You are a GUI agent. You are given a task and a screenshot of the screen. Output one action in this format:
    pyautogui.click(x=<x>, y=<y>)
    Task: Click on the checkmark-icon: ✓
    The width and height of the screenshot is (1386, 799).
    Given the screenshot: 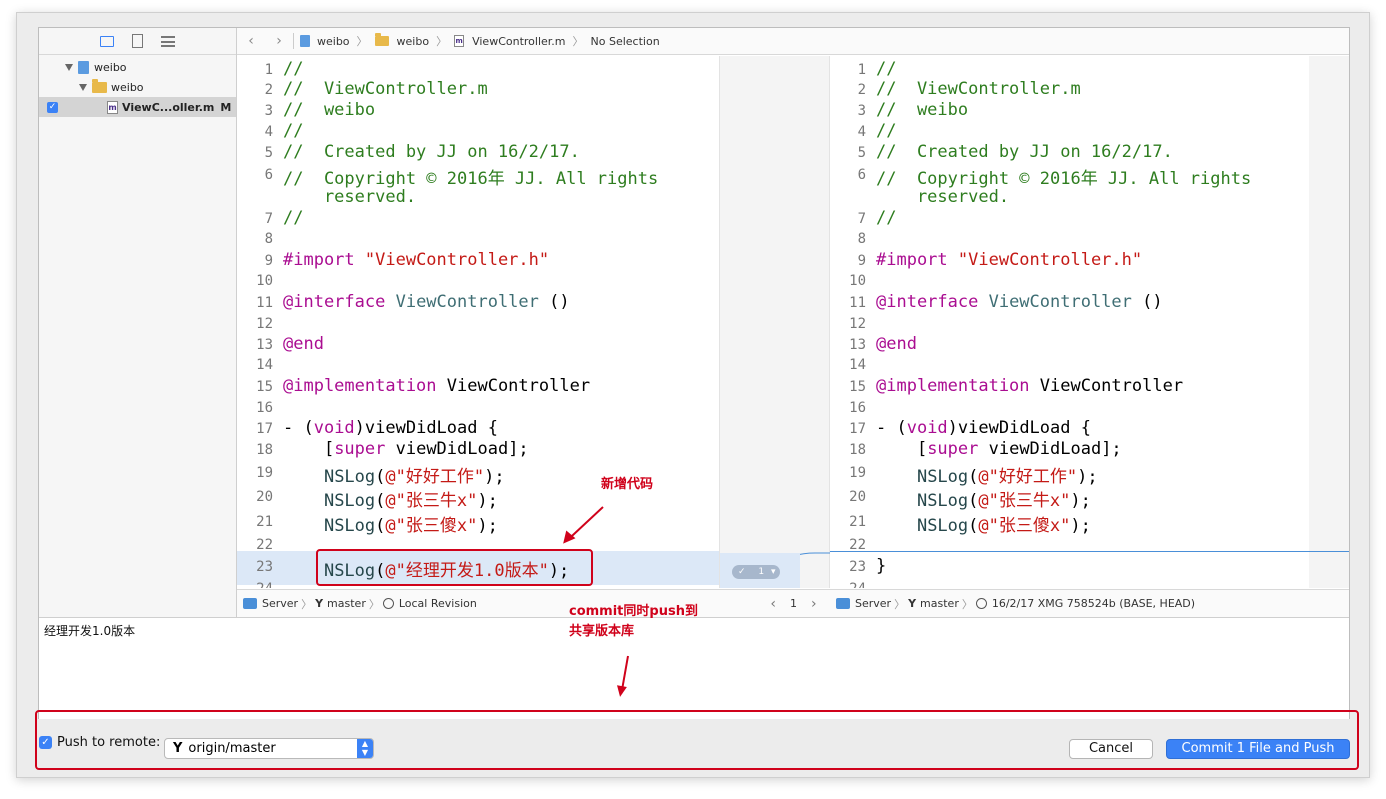 What is the action you would take?
    pyautogui.click(x=742, y=572)
    